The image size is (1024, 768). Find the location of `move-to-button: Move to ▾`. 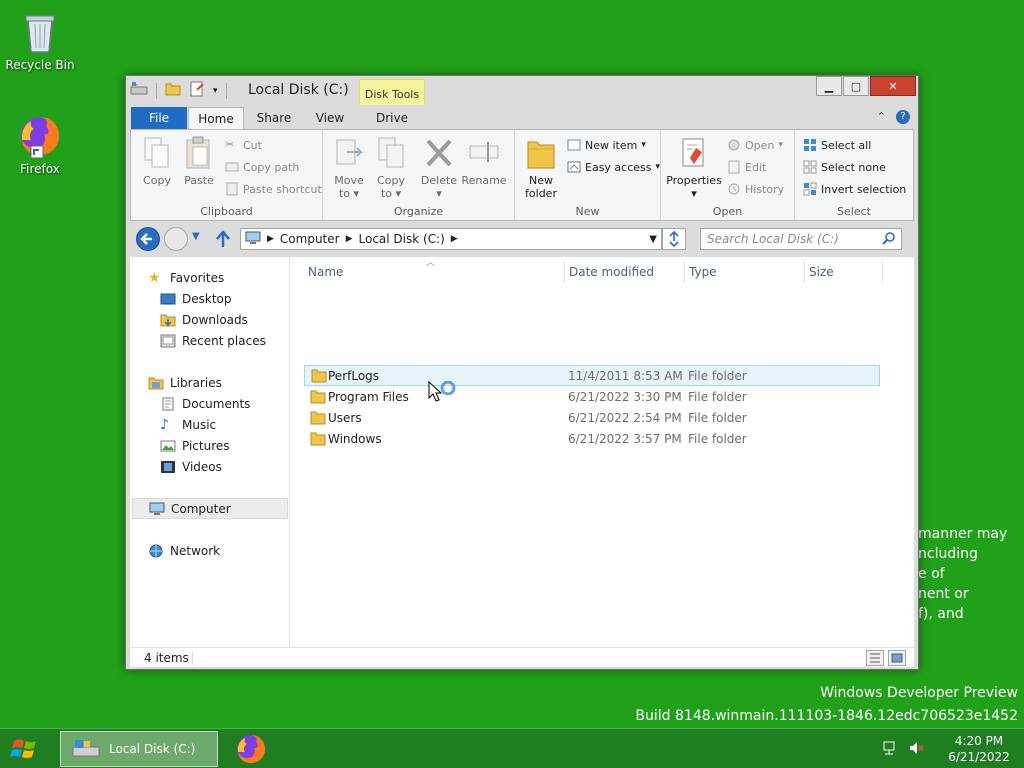

move-to-button: Move to ▾ is located at coordinates (349, 168).